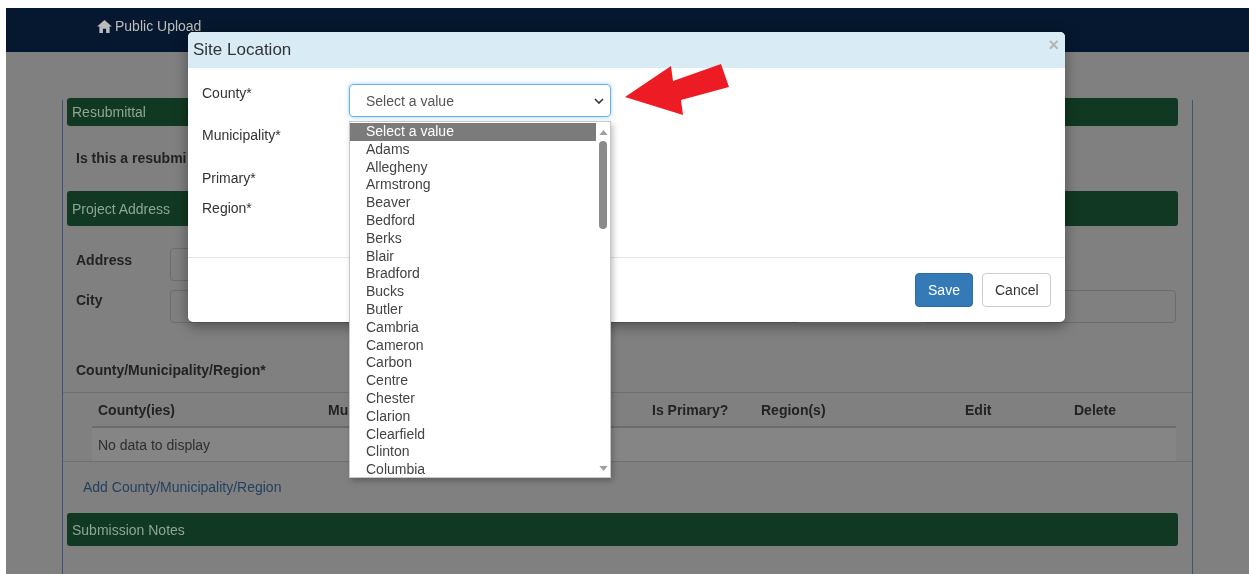 The image size is (1249, 574). What do you see at coordinates (242, 135) in the screenshot?
I see `field-label: Municipality*` at bounding box center [242, 135].